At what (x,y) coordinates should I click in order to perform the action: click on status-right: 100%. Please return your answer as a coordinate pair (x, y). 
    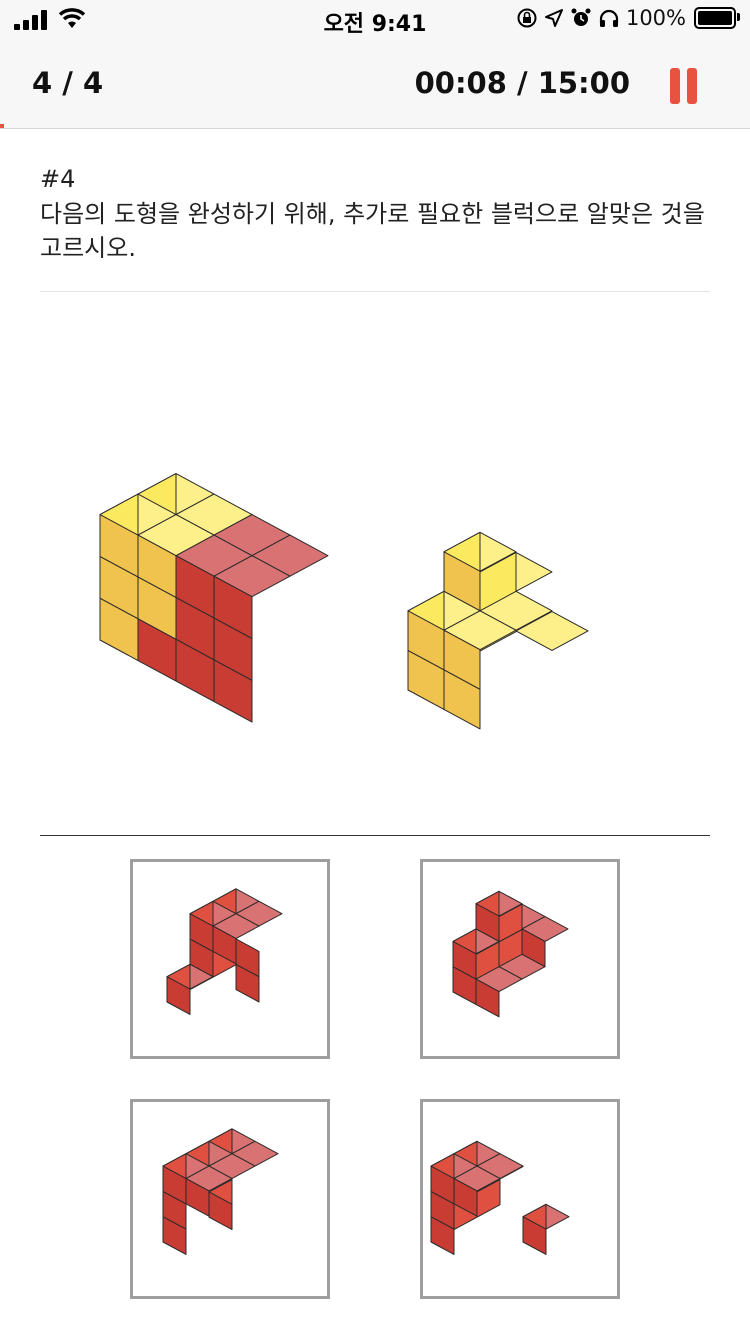
    Looking at the image, I should click on (628, 18).